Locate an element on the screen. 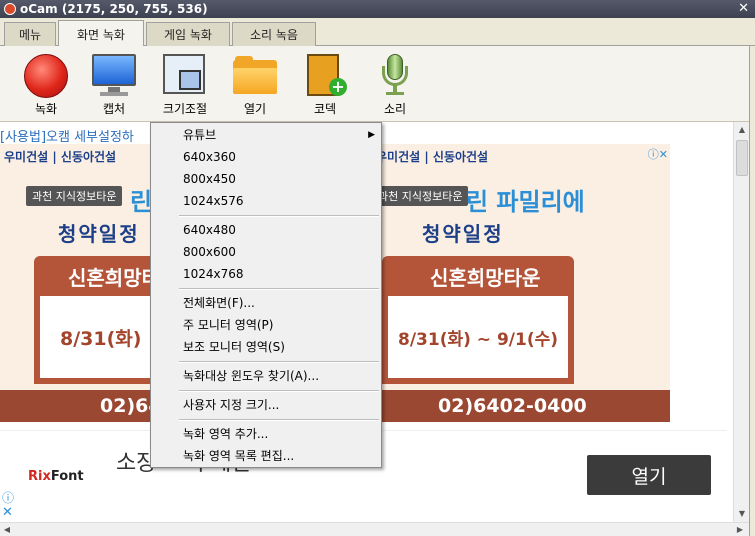 This screenshot has width=755, height=536. capture-button: 캡처 is located at coordinates (114, 84).